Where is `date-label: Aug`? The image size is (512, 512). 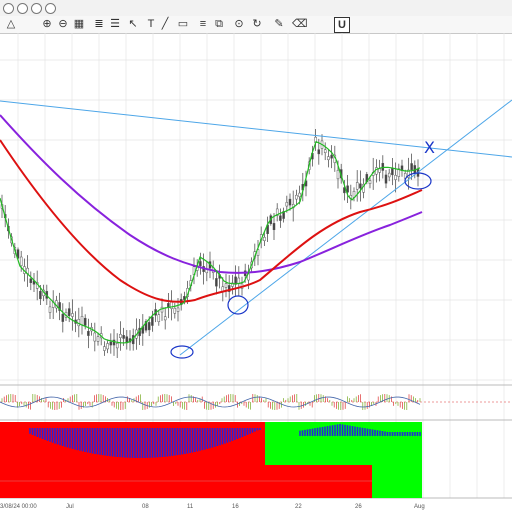
date-label: Aug is located at coordinates (419, 507).